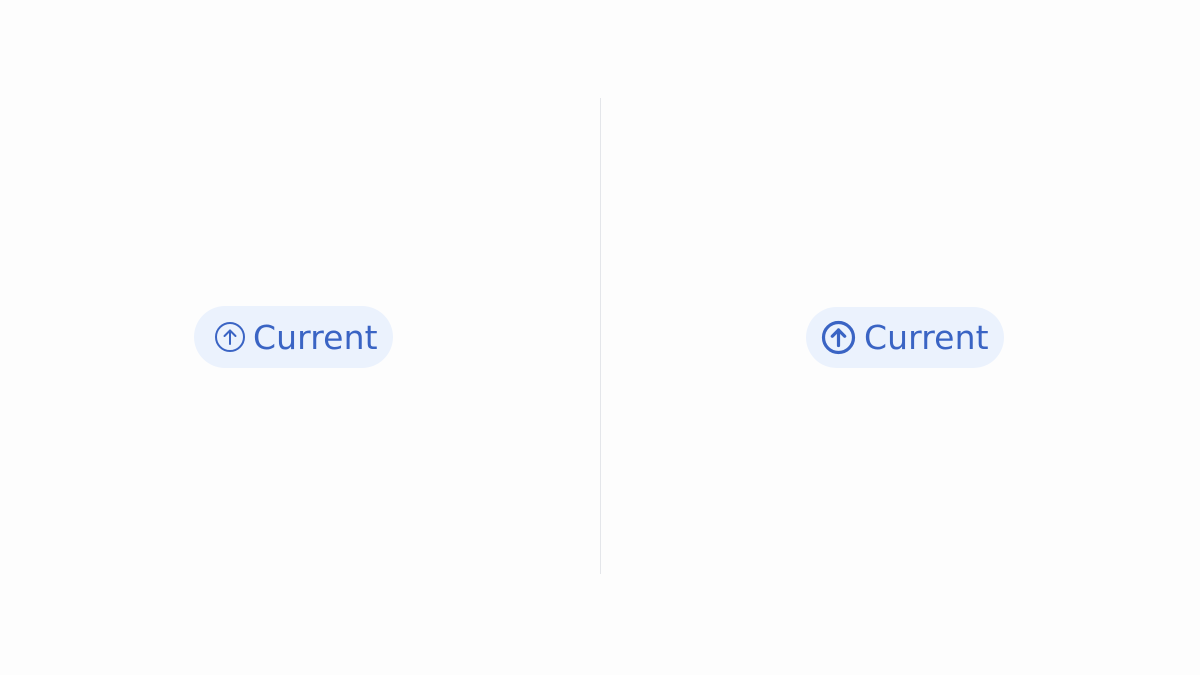 The height and width of the screenshot is (675, 1200). I want to click on current-status-badge: Current, so click(293, 337).